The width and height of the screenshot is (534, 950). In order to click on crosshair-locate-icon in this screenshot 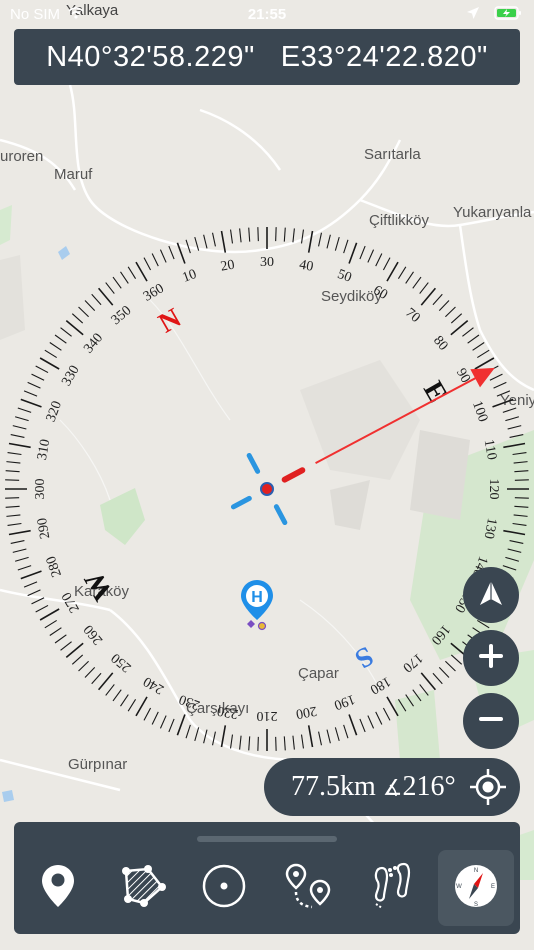, I will do `click(488, 787)`.